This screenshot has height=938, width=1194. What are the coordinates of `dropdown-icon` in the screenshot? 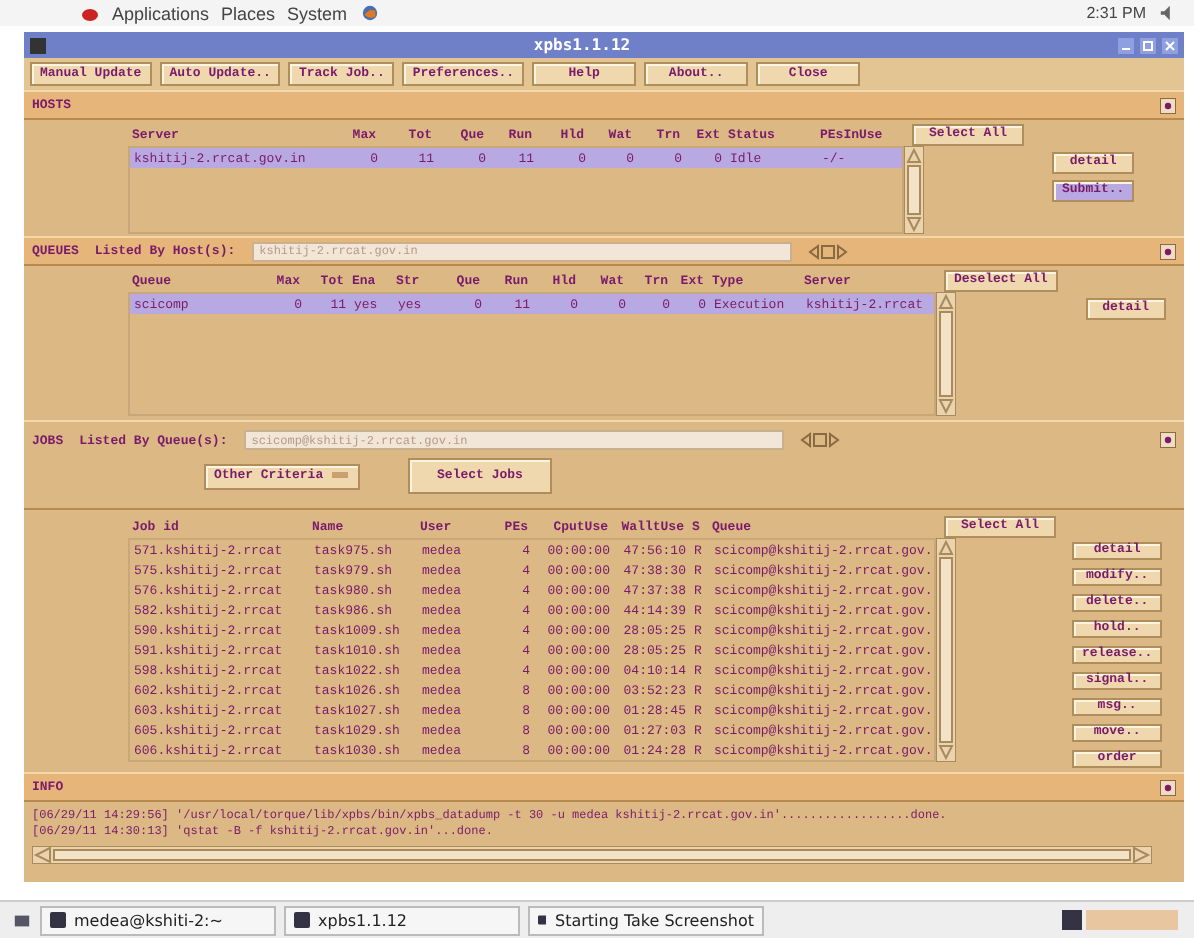 It's located at (339, 476).